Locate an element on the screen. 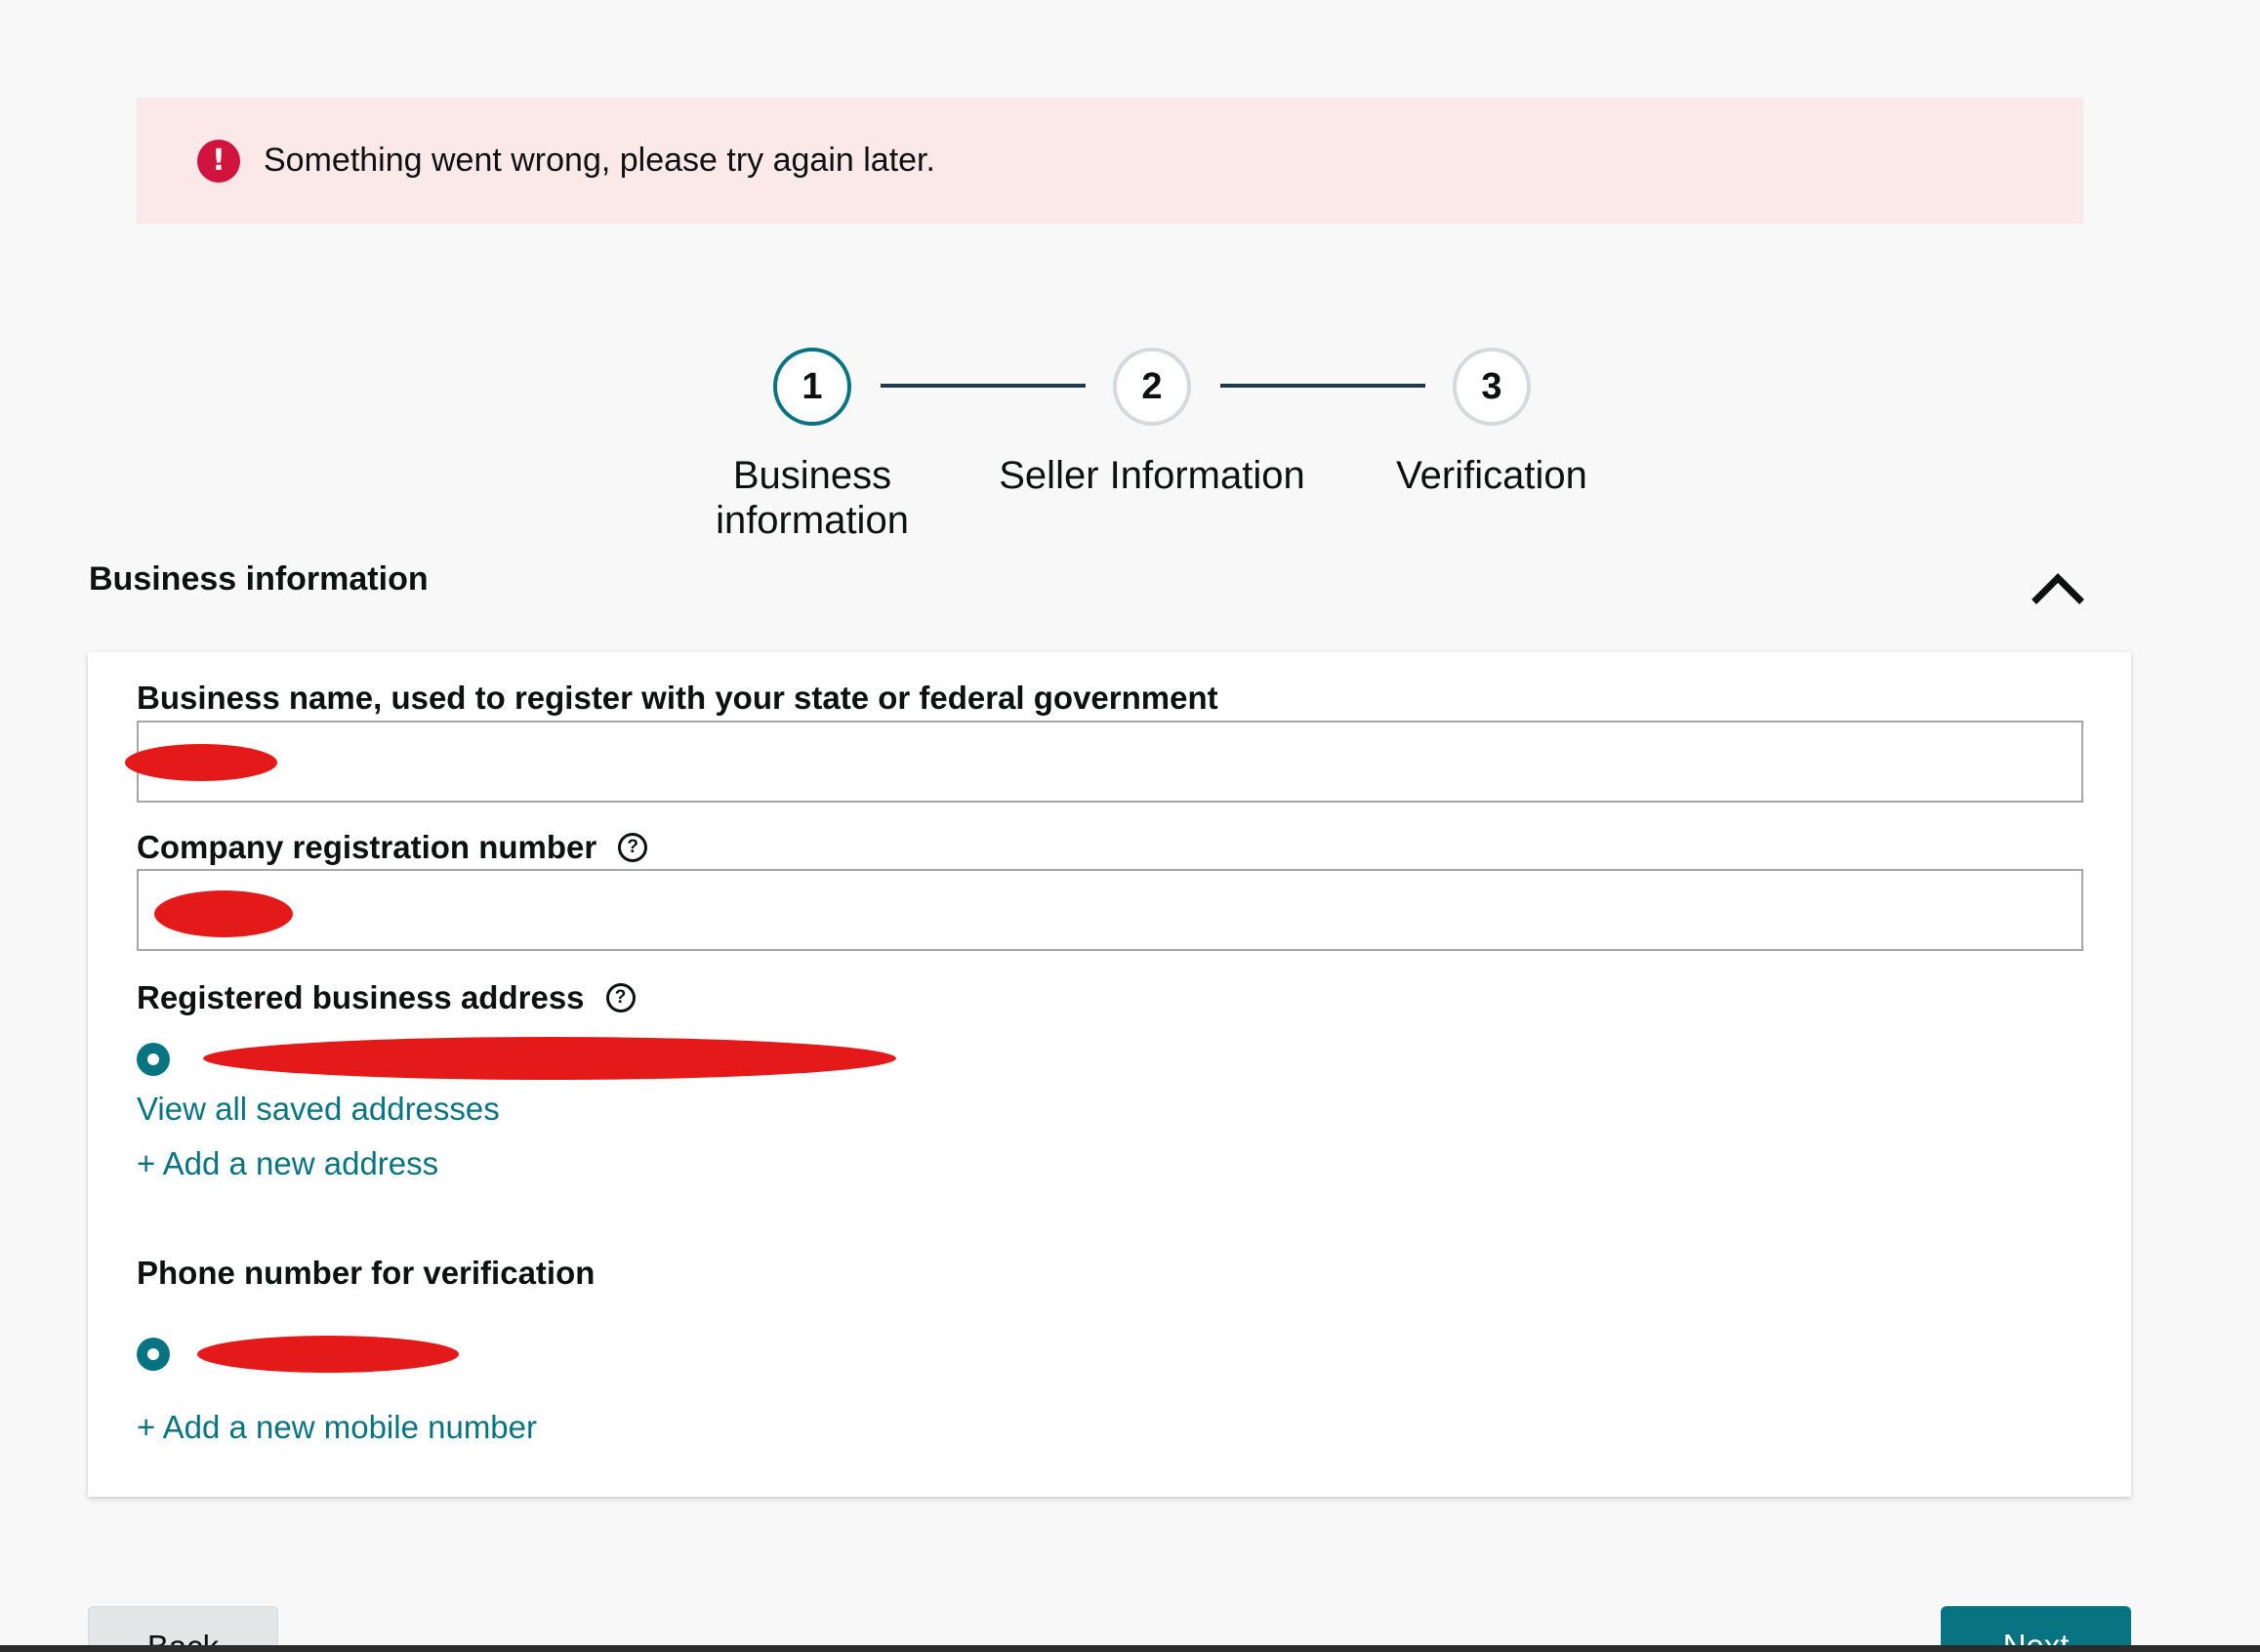 Image resolution: width=2260 pixels, height=1652 pixels. step-2-circle: 2 is located at coordinates (1152, 387).